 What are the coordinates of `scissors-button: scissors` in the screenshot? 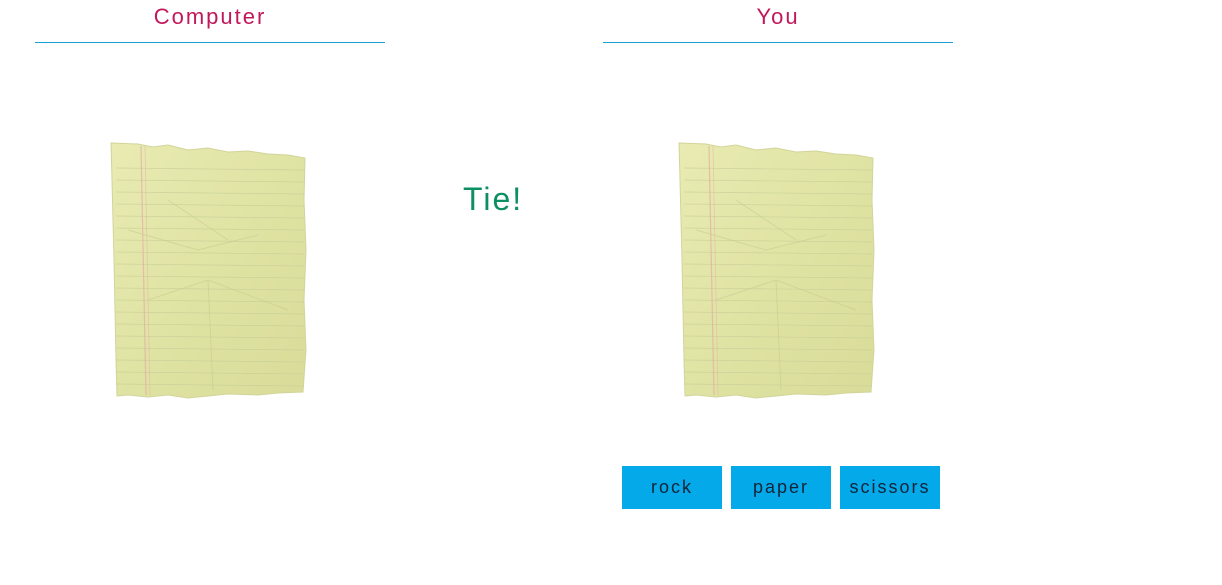 It's located at (890, 487).